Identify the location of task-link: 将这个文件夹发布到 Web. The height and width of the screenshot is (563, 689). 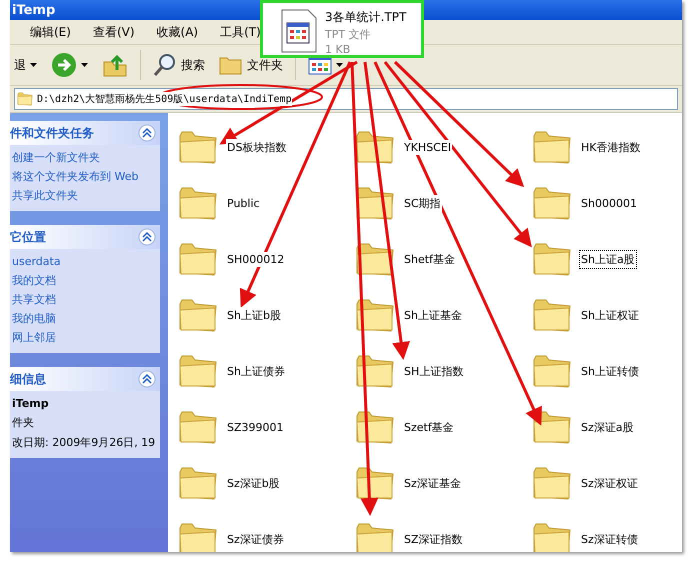
(85, 177).